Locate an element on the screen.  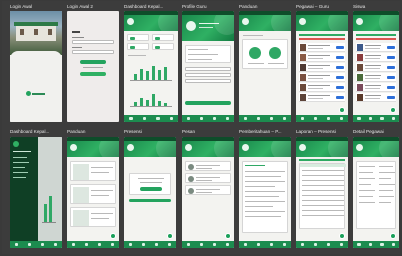
report-table is located at coordinates (322, 196).